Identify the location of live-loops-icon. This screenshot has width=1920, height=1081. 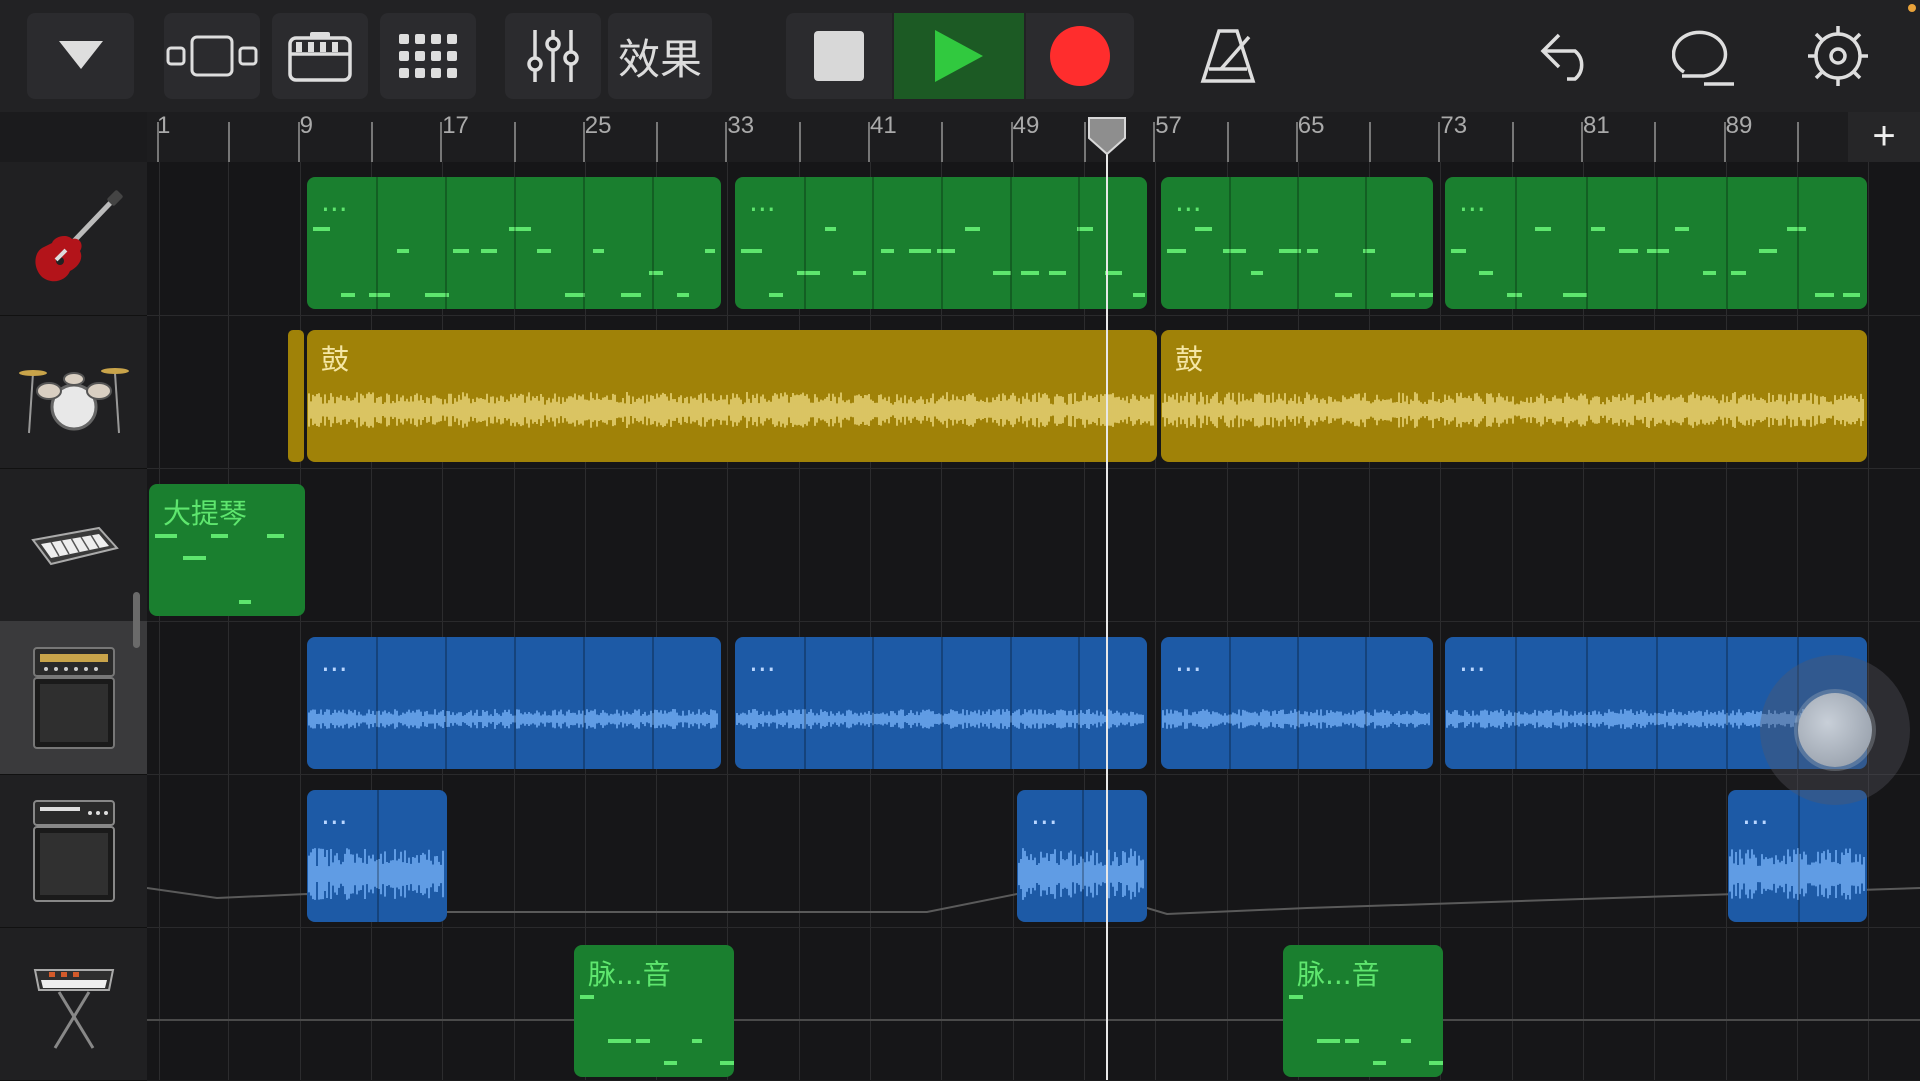
(428, 56).